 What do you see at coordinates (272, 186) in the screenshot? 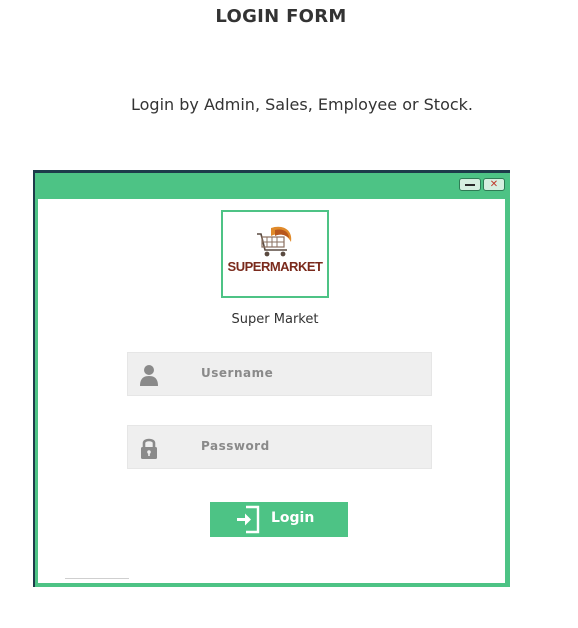
I see `window-titlebar: ✕` at bounding box center [272, 186].